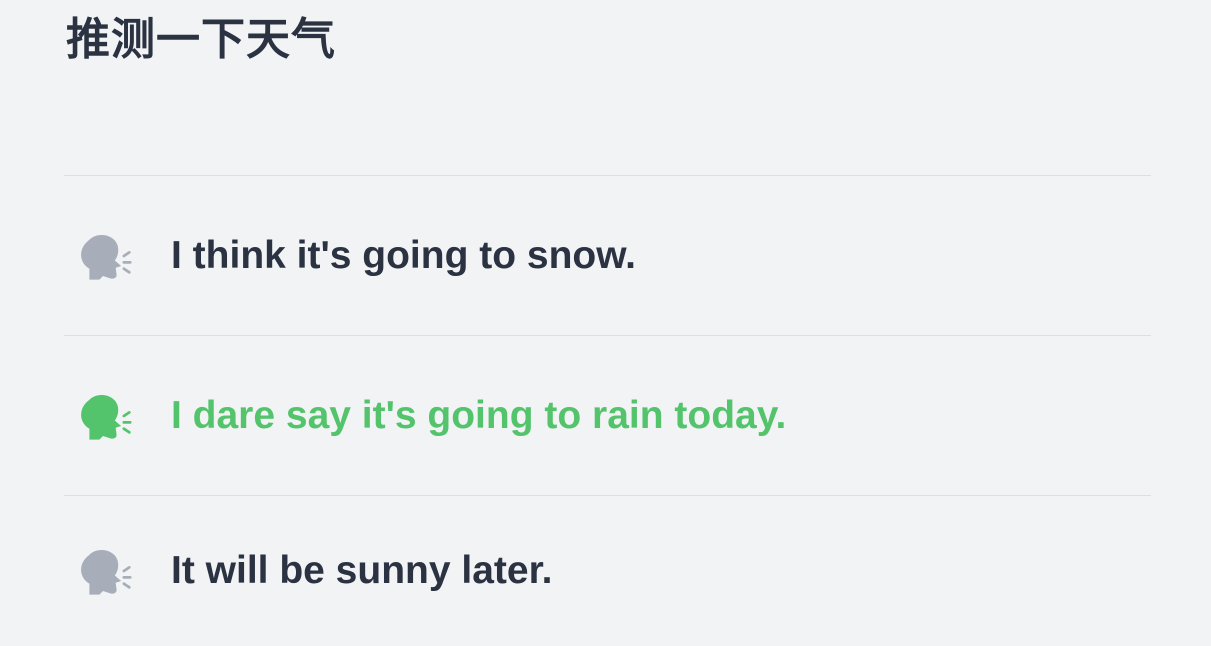  I want to click on phrase-text: I think it's going to snow., so click(403, 255).